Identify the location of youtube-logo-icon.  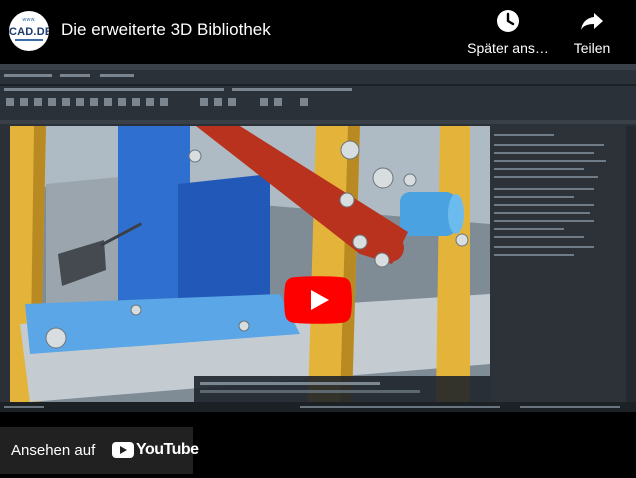
(123, 450).